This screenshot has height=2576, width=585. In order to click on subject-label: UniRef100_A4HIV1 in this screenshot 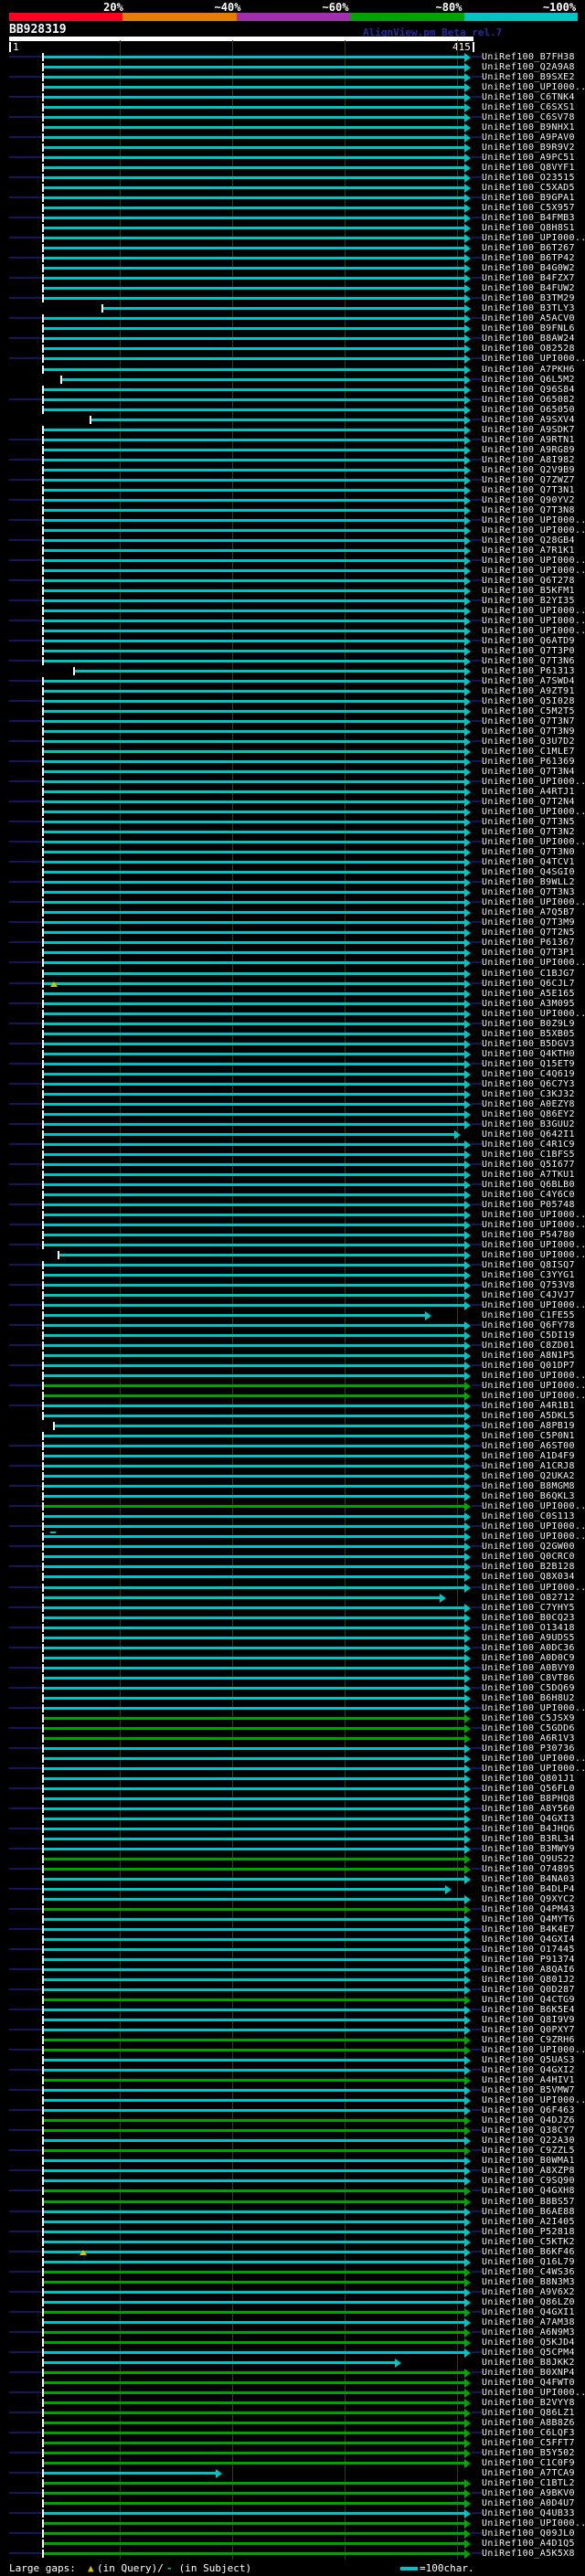, I will do `click(529, 2080)`.